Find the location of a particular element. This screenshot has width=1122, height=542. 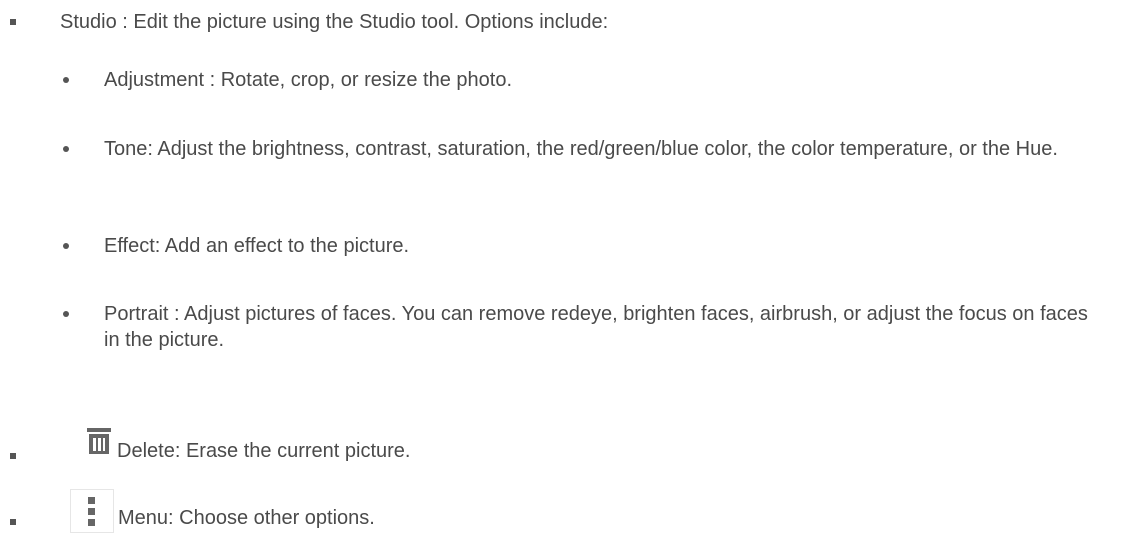

adjustment-description: Rotate, crop, or resize the photo. is located at coordinates (366, 80).